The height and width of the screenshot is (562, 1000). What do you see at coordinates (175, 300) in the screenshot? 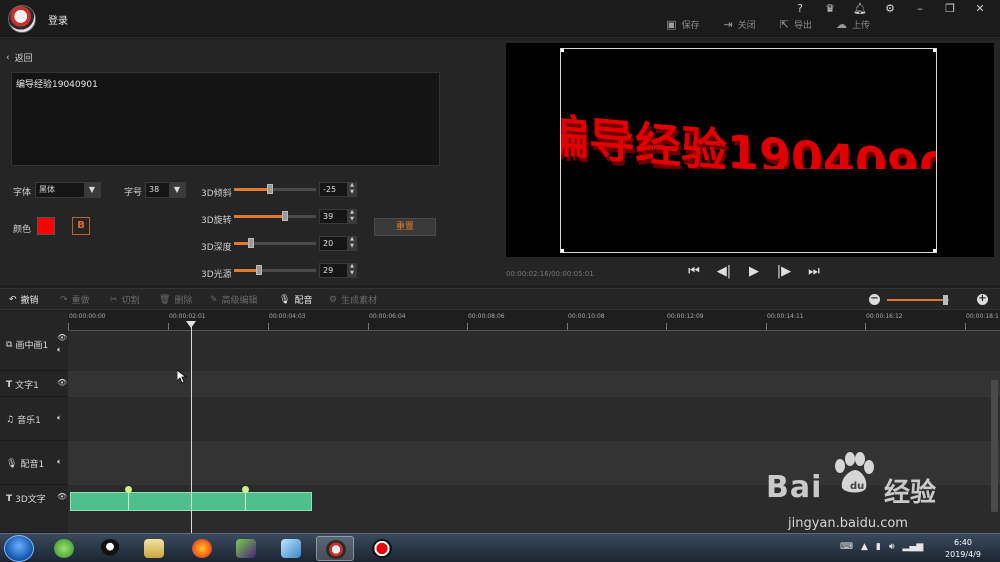
I see `delete-button: 🗑︎ 删除` at bounding box center [175, 300].